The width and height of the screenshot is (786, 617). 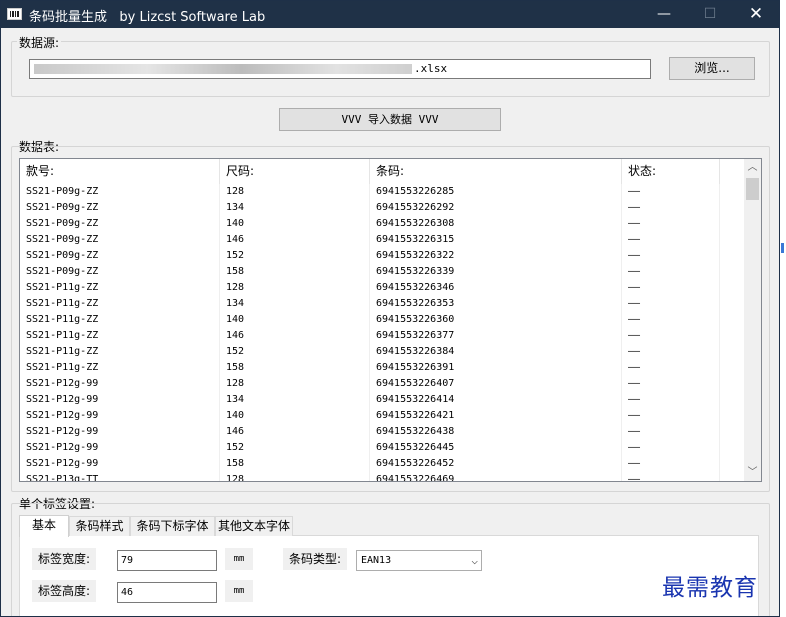 What do you see at coordinates (390, 119) in the screenshot?
I see `import-data-button: VVV 导入数据 VVV` at bounding box center [390, 119].